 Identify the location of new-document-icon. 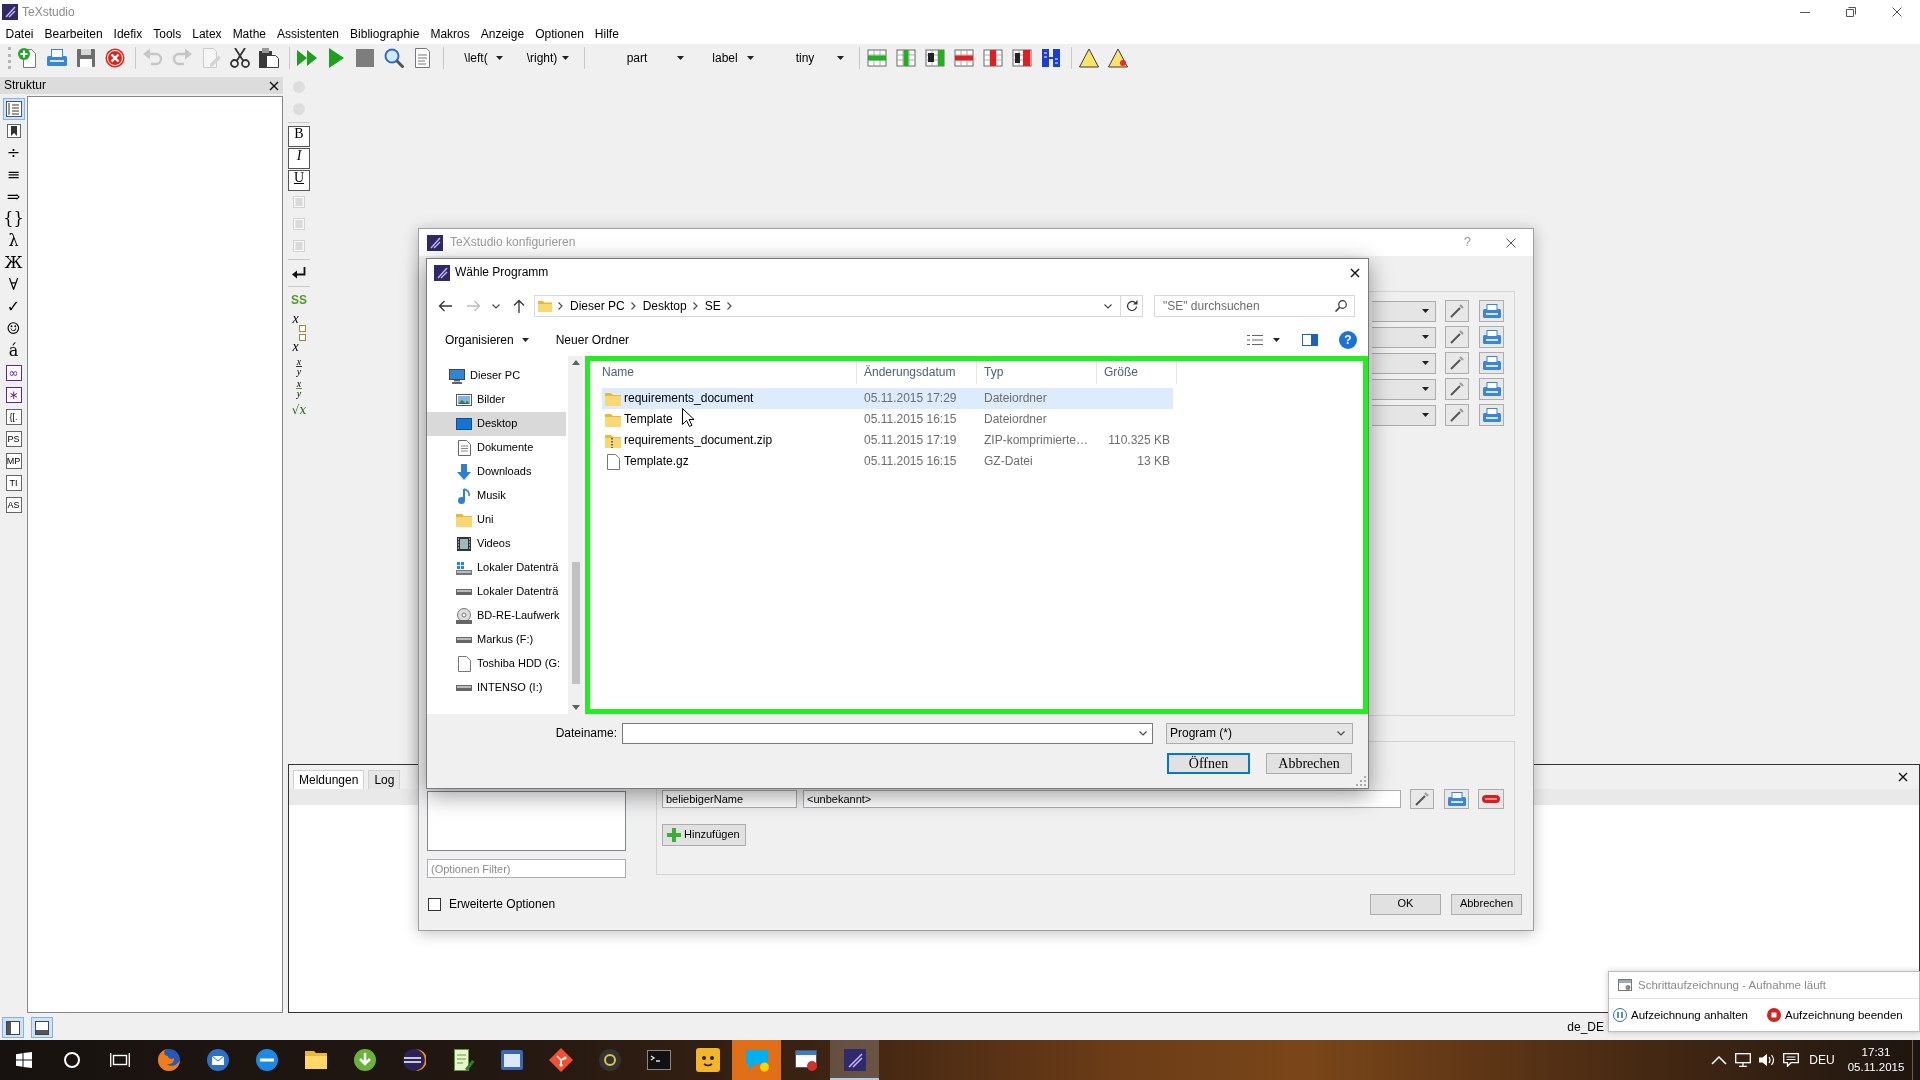
(27, 58).